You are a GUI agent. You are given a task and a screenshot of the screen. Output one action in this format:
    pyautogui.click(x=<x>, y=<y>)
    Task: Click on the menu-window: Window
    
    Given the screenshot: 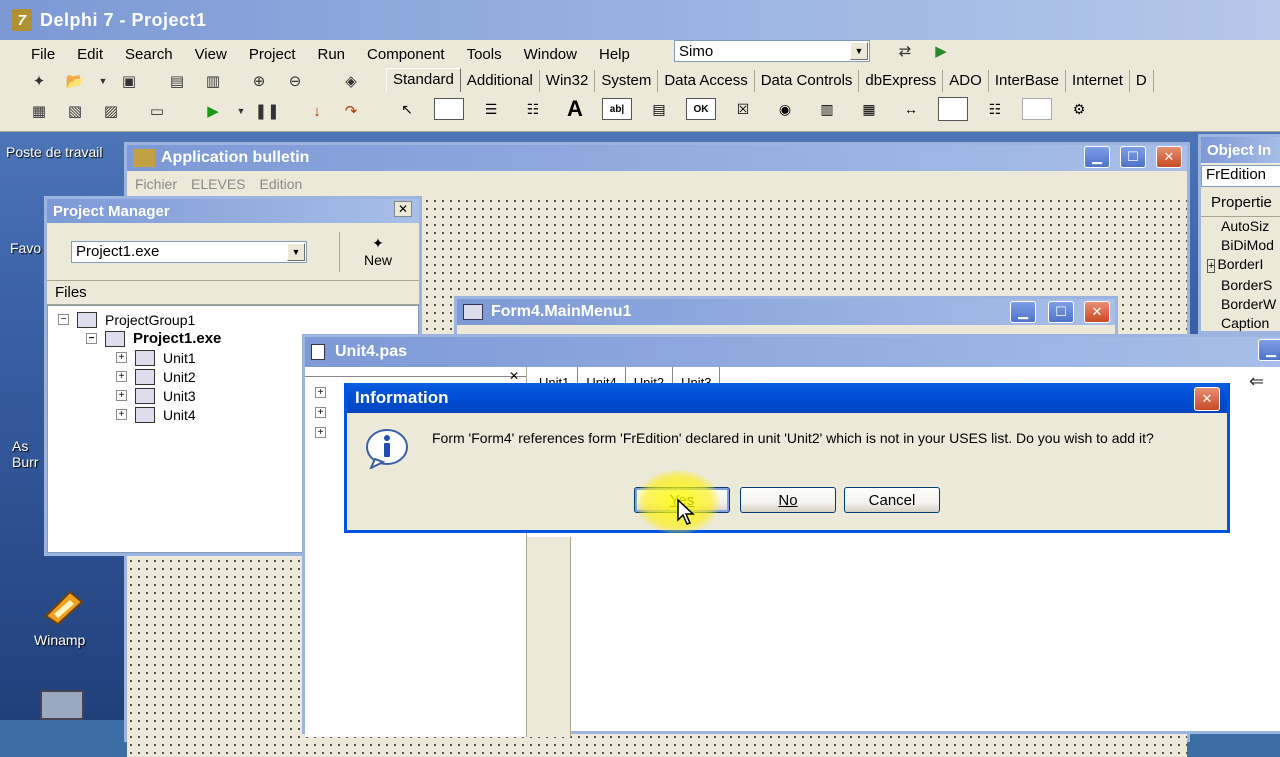 What is the action you would take?
    pyautogui.click(x=550, y=54)
    